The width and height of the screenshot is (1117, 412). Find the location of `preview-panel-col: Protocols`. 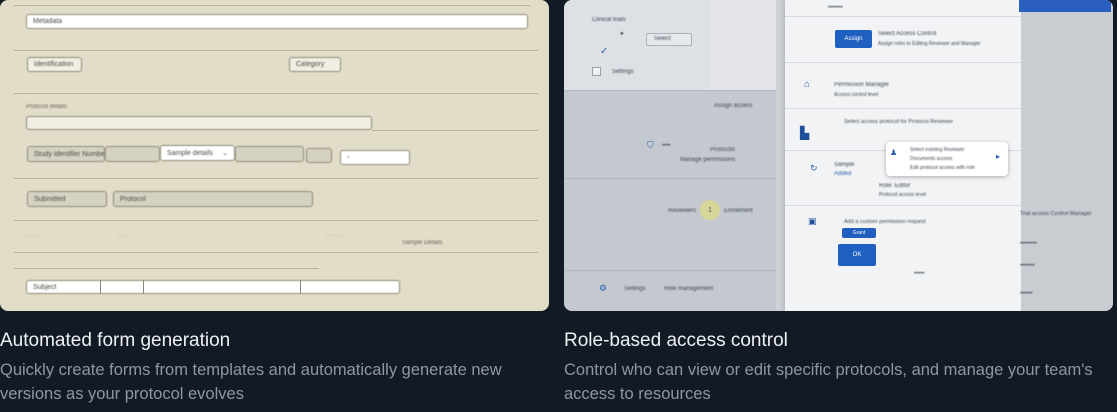

preview-panel-col: Protocols is located at coordinates (723, 150).